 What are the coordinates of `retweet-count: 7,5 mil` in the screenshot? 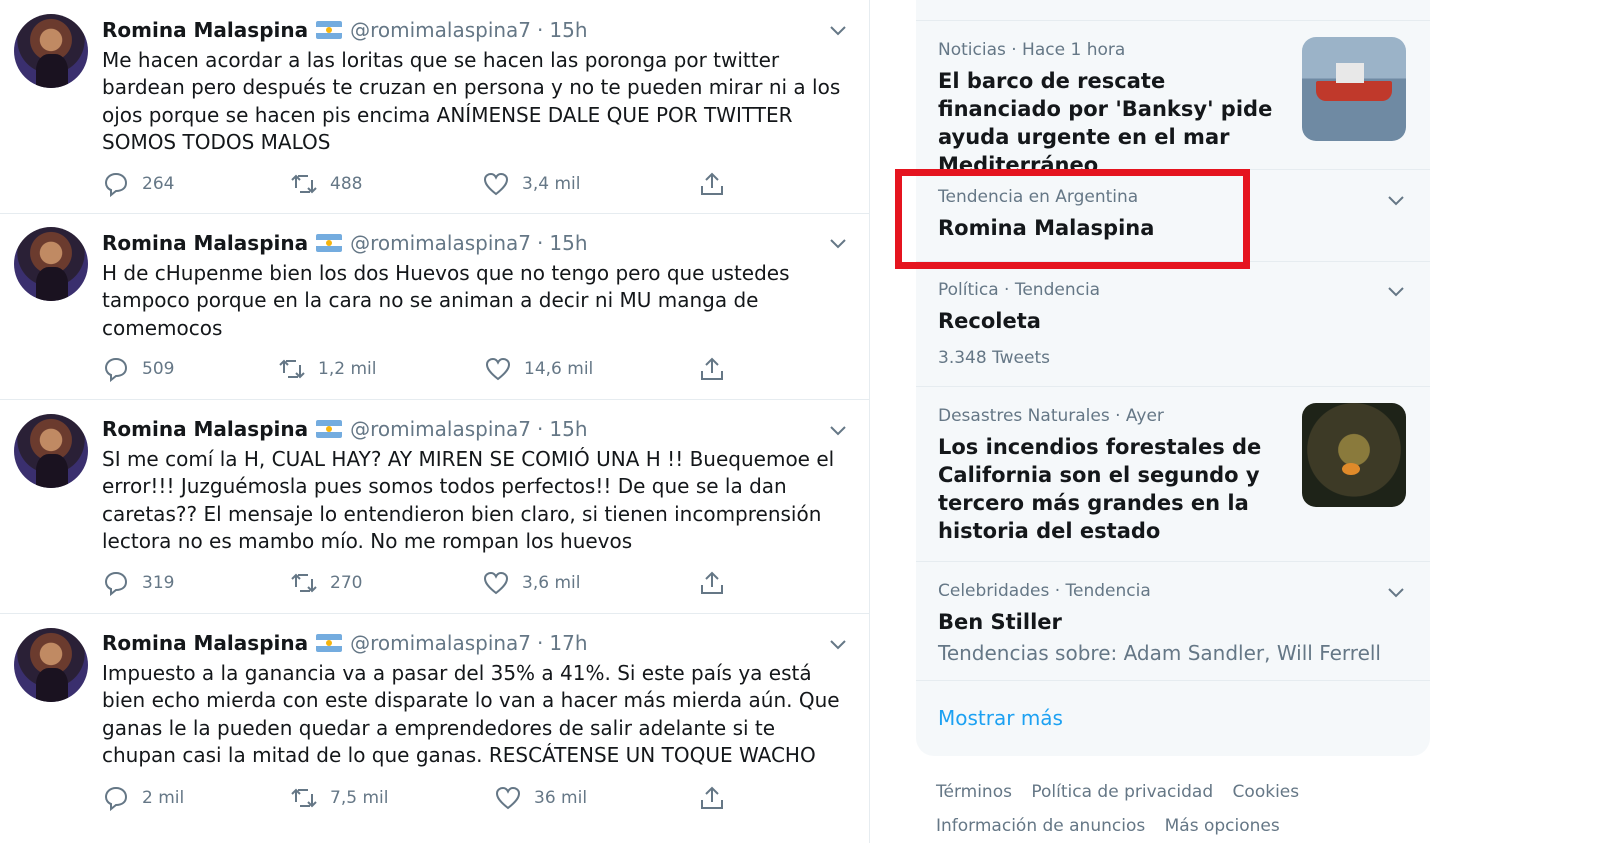 It's located at (359, 798).